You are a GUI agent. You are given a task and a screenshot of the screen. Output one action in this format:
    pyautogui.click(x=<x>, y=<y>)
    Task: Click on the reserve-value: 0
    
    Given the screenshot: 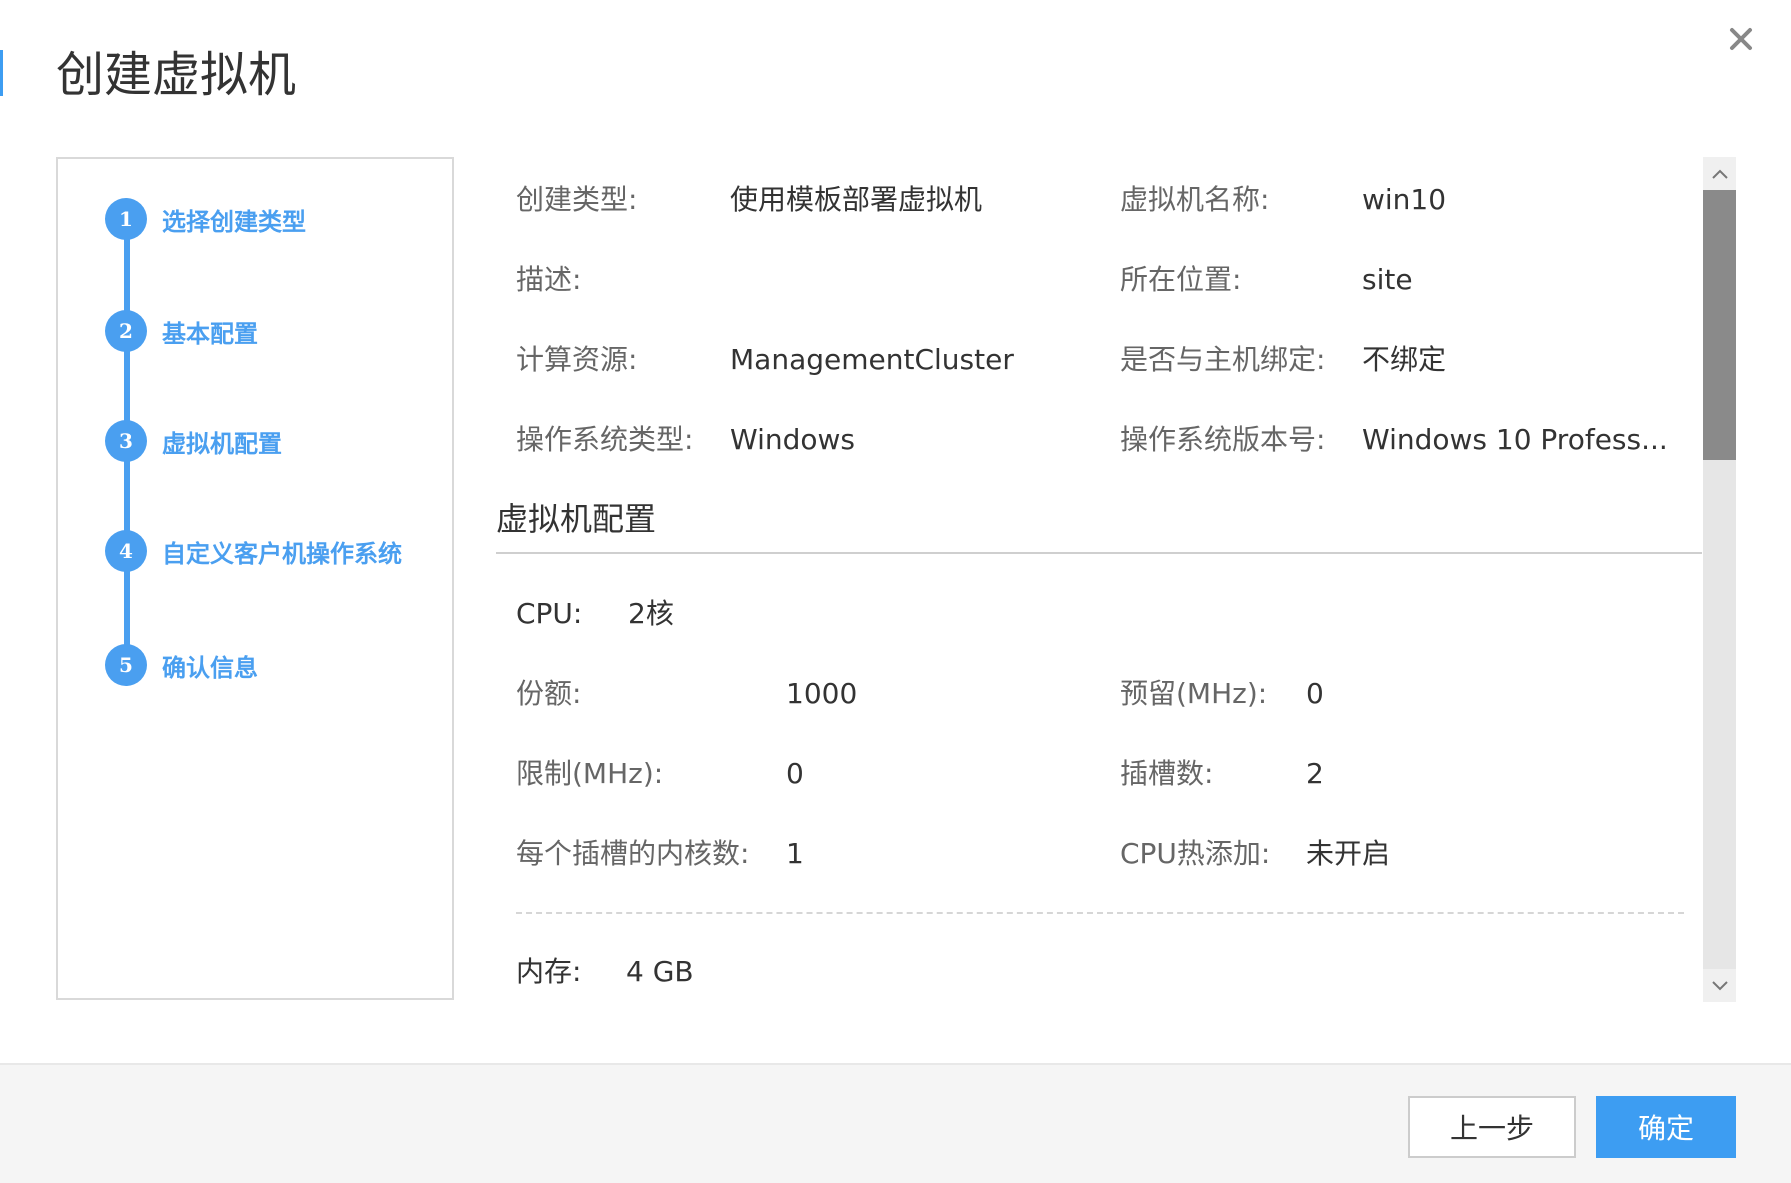 What is the action you would take?
    pyautogui.click(x=1315, y=693)
    